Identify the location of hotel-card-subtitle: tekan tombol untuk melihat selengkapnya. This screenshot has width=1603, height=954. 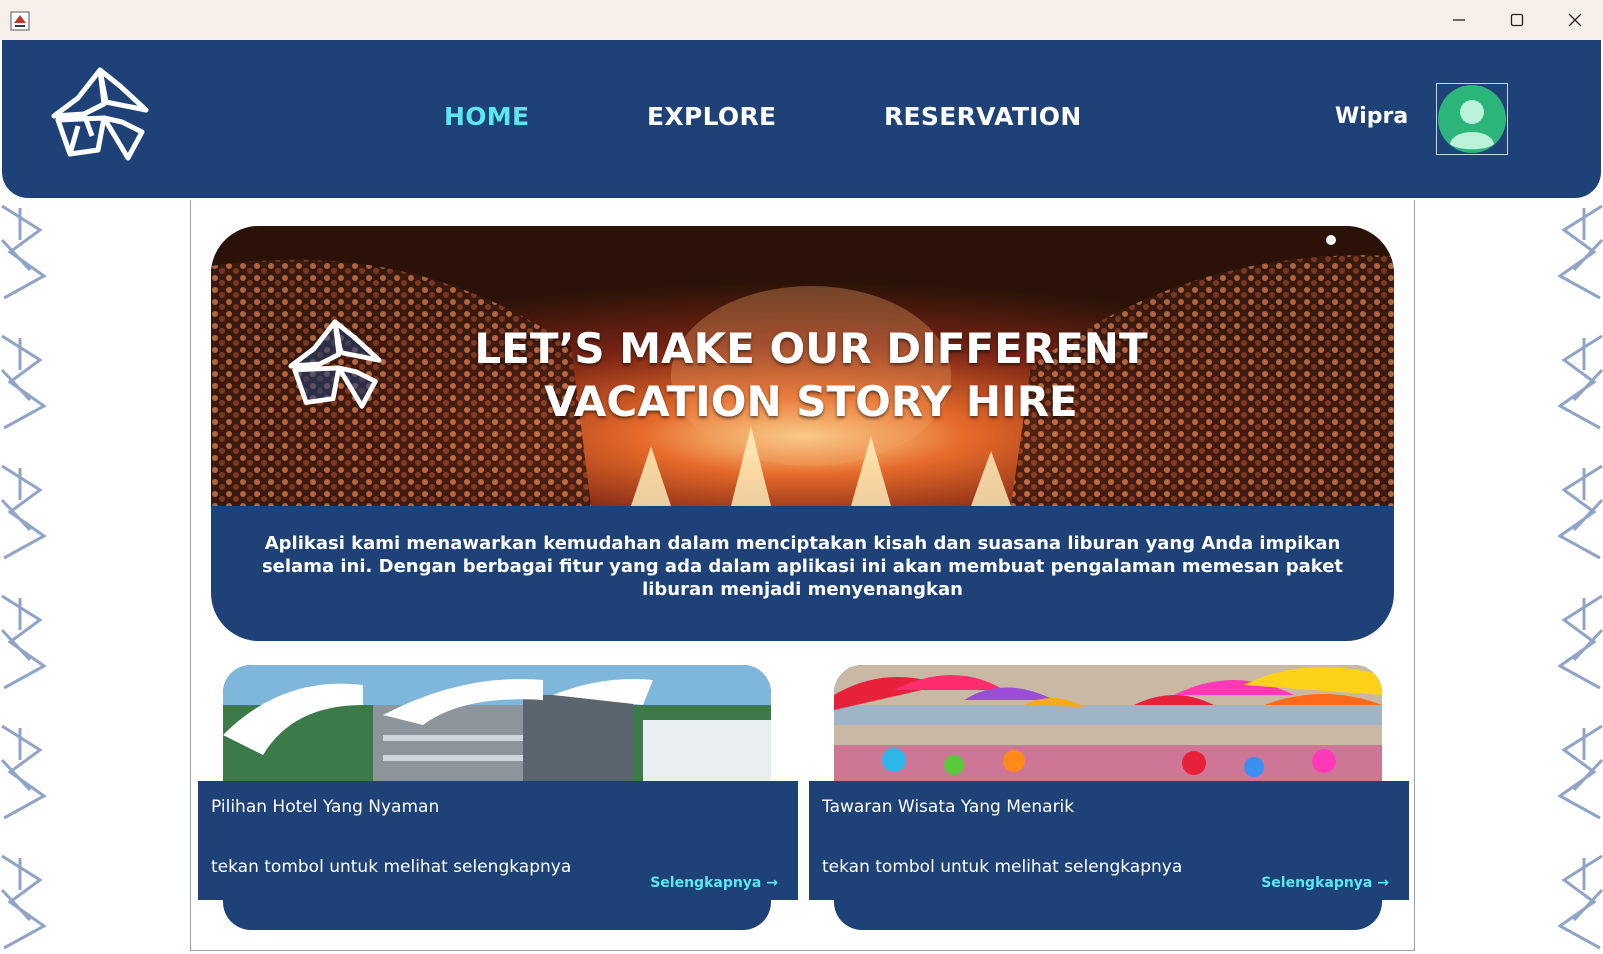
(391, 867).